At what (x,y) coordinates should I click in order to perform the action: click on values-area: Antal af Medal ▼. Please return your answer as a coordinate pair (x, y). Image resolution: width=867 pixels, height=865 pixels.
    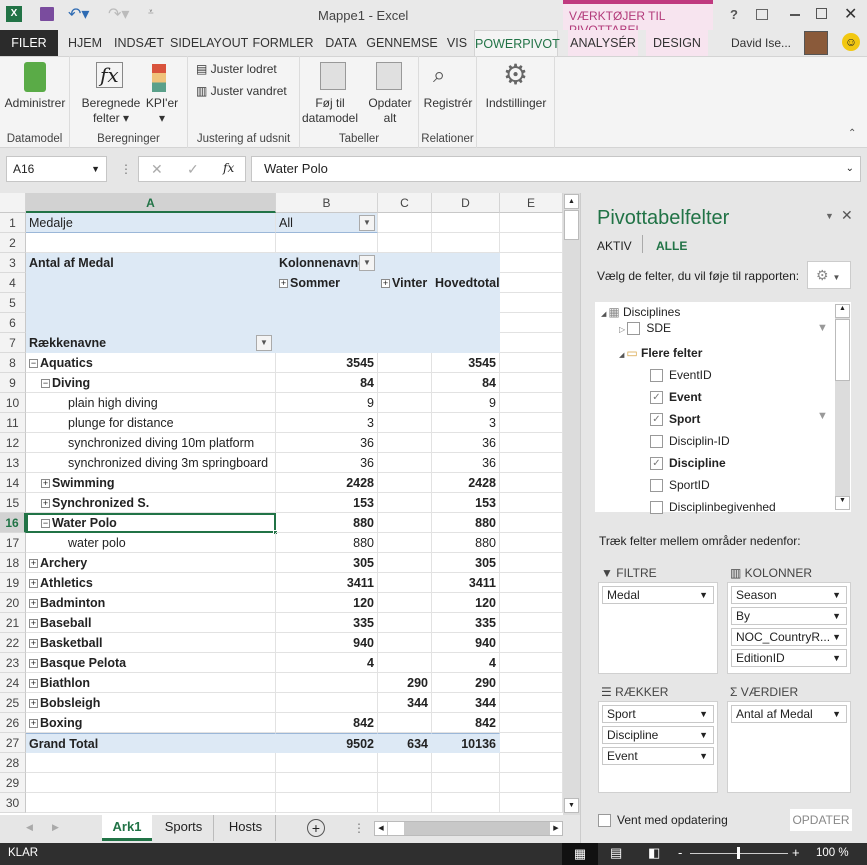
    Looking at the image, I should click on (789, 747).